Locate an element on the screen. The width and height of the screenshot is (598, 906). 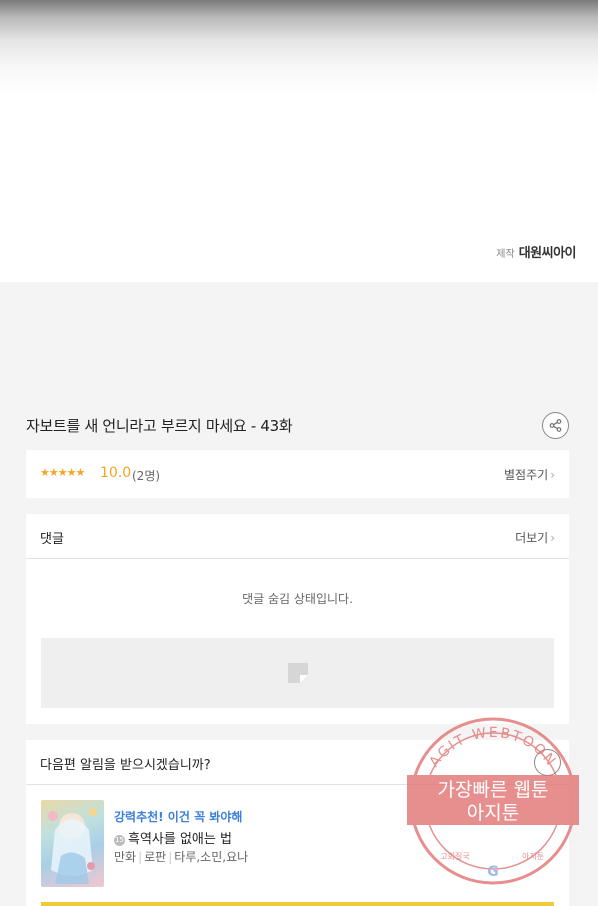
notification-header: 다음편 알림을 받으시겠습니까? is located at coordinates (297, 762).